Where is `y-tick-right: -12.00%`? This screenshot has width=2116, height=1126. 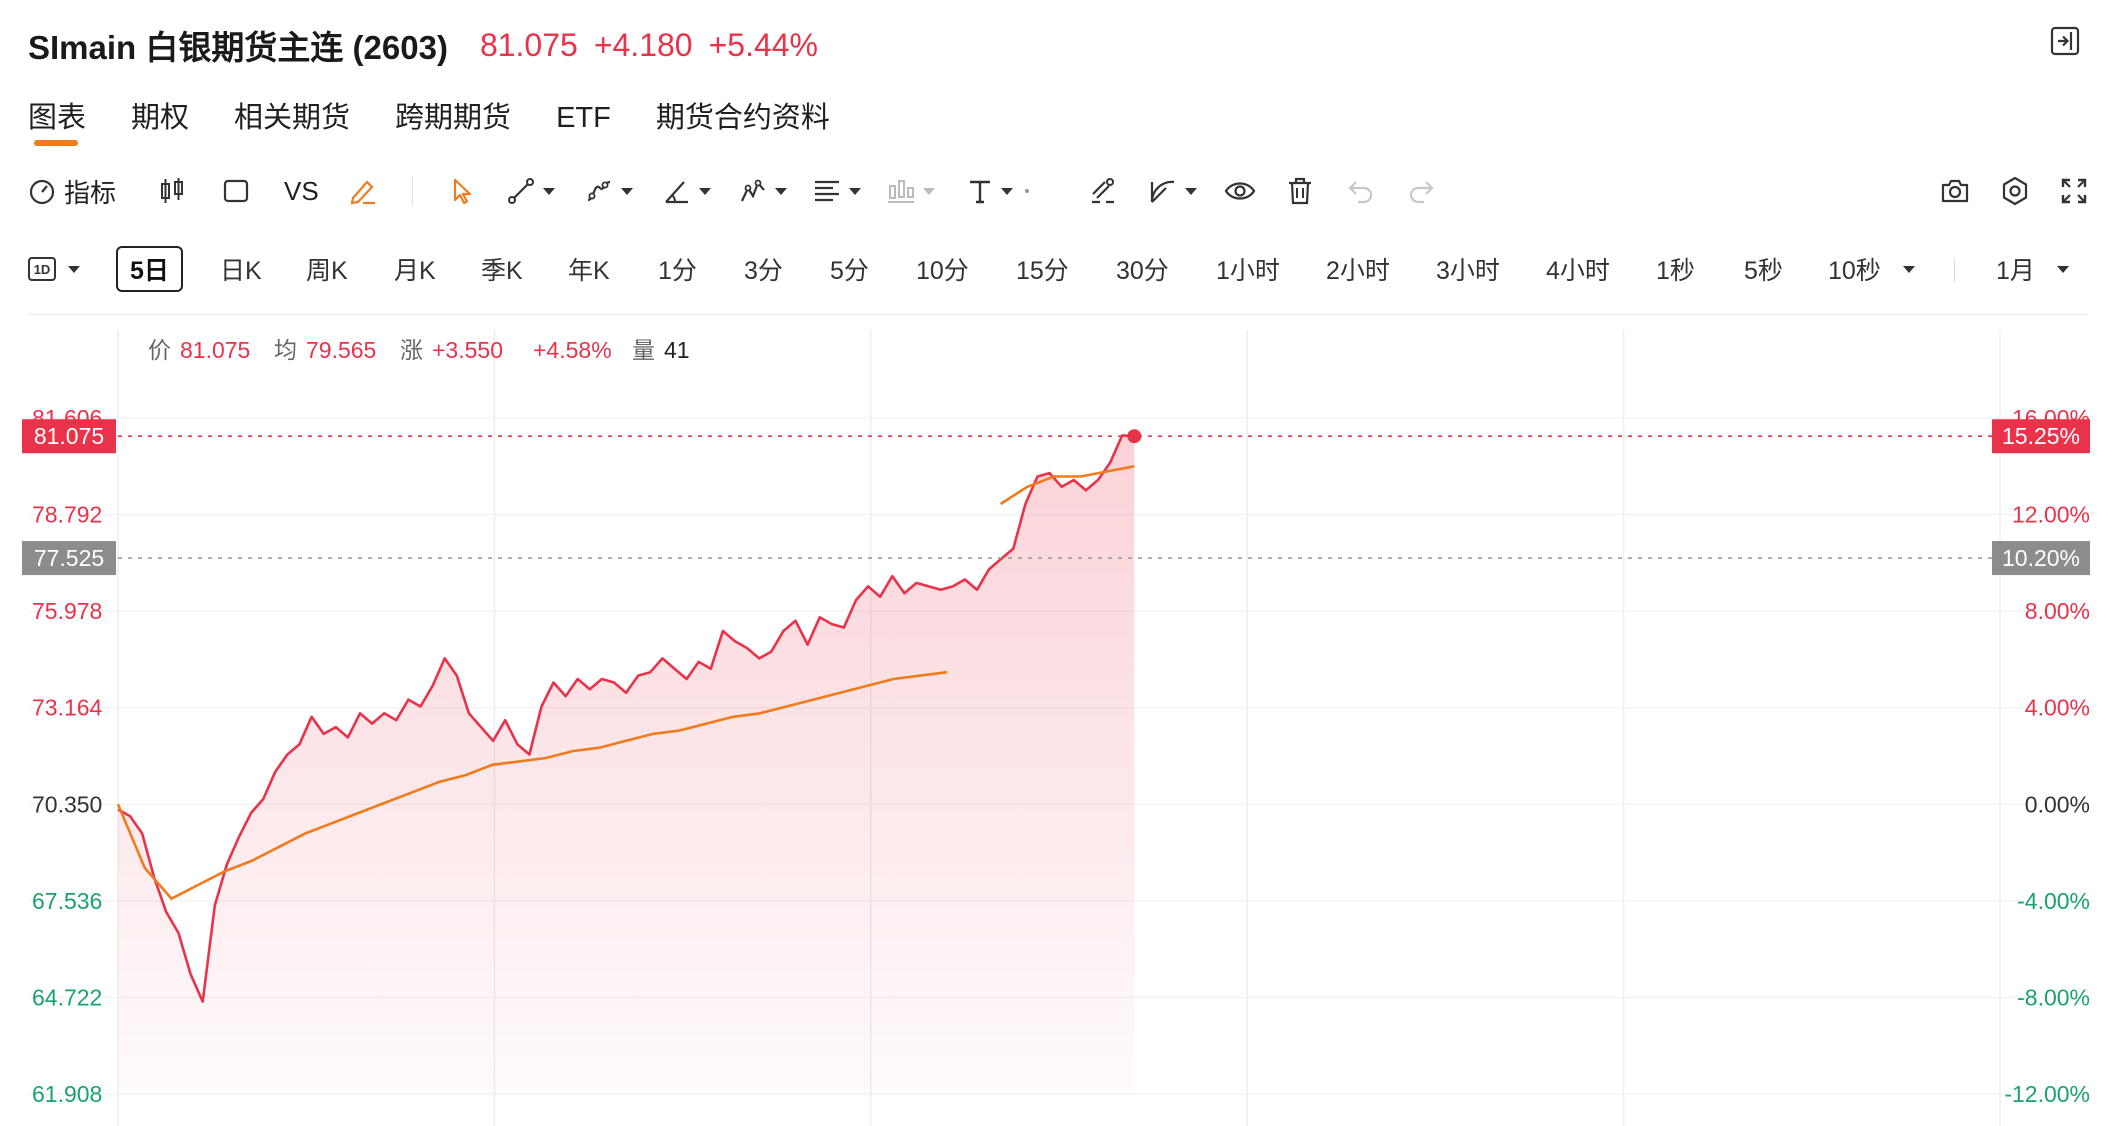 y-tick-right: -12.00% is located at coordinates (2047, 1094).